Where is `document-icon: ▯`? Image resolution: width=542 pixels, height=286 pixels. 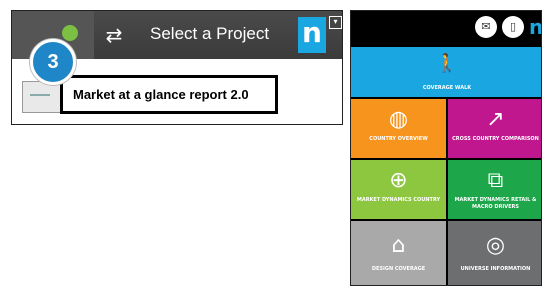 document-icon: ▯ is located at coordinates (513, 27).